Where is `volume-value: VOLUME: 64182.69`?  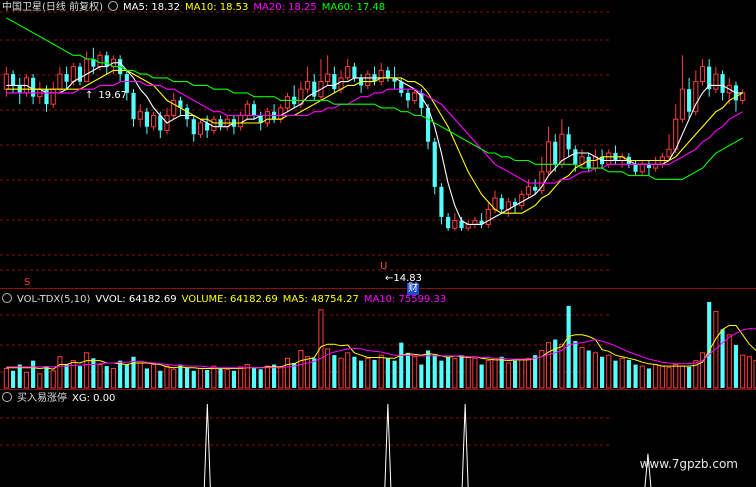 volume-value: VOLUME: 64182.69 is located at coordinates (229, 299).